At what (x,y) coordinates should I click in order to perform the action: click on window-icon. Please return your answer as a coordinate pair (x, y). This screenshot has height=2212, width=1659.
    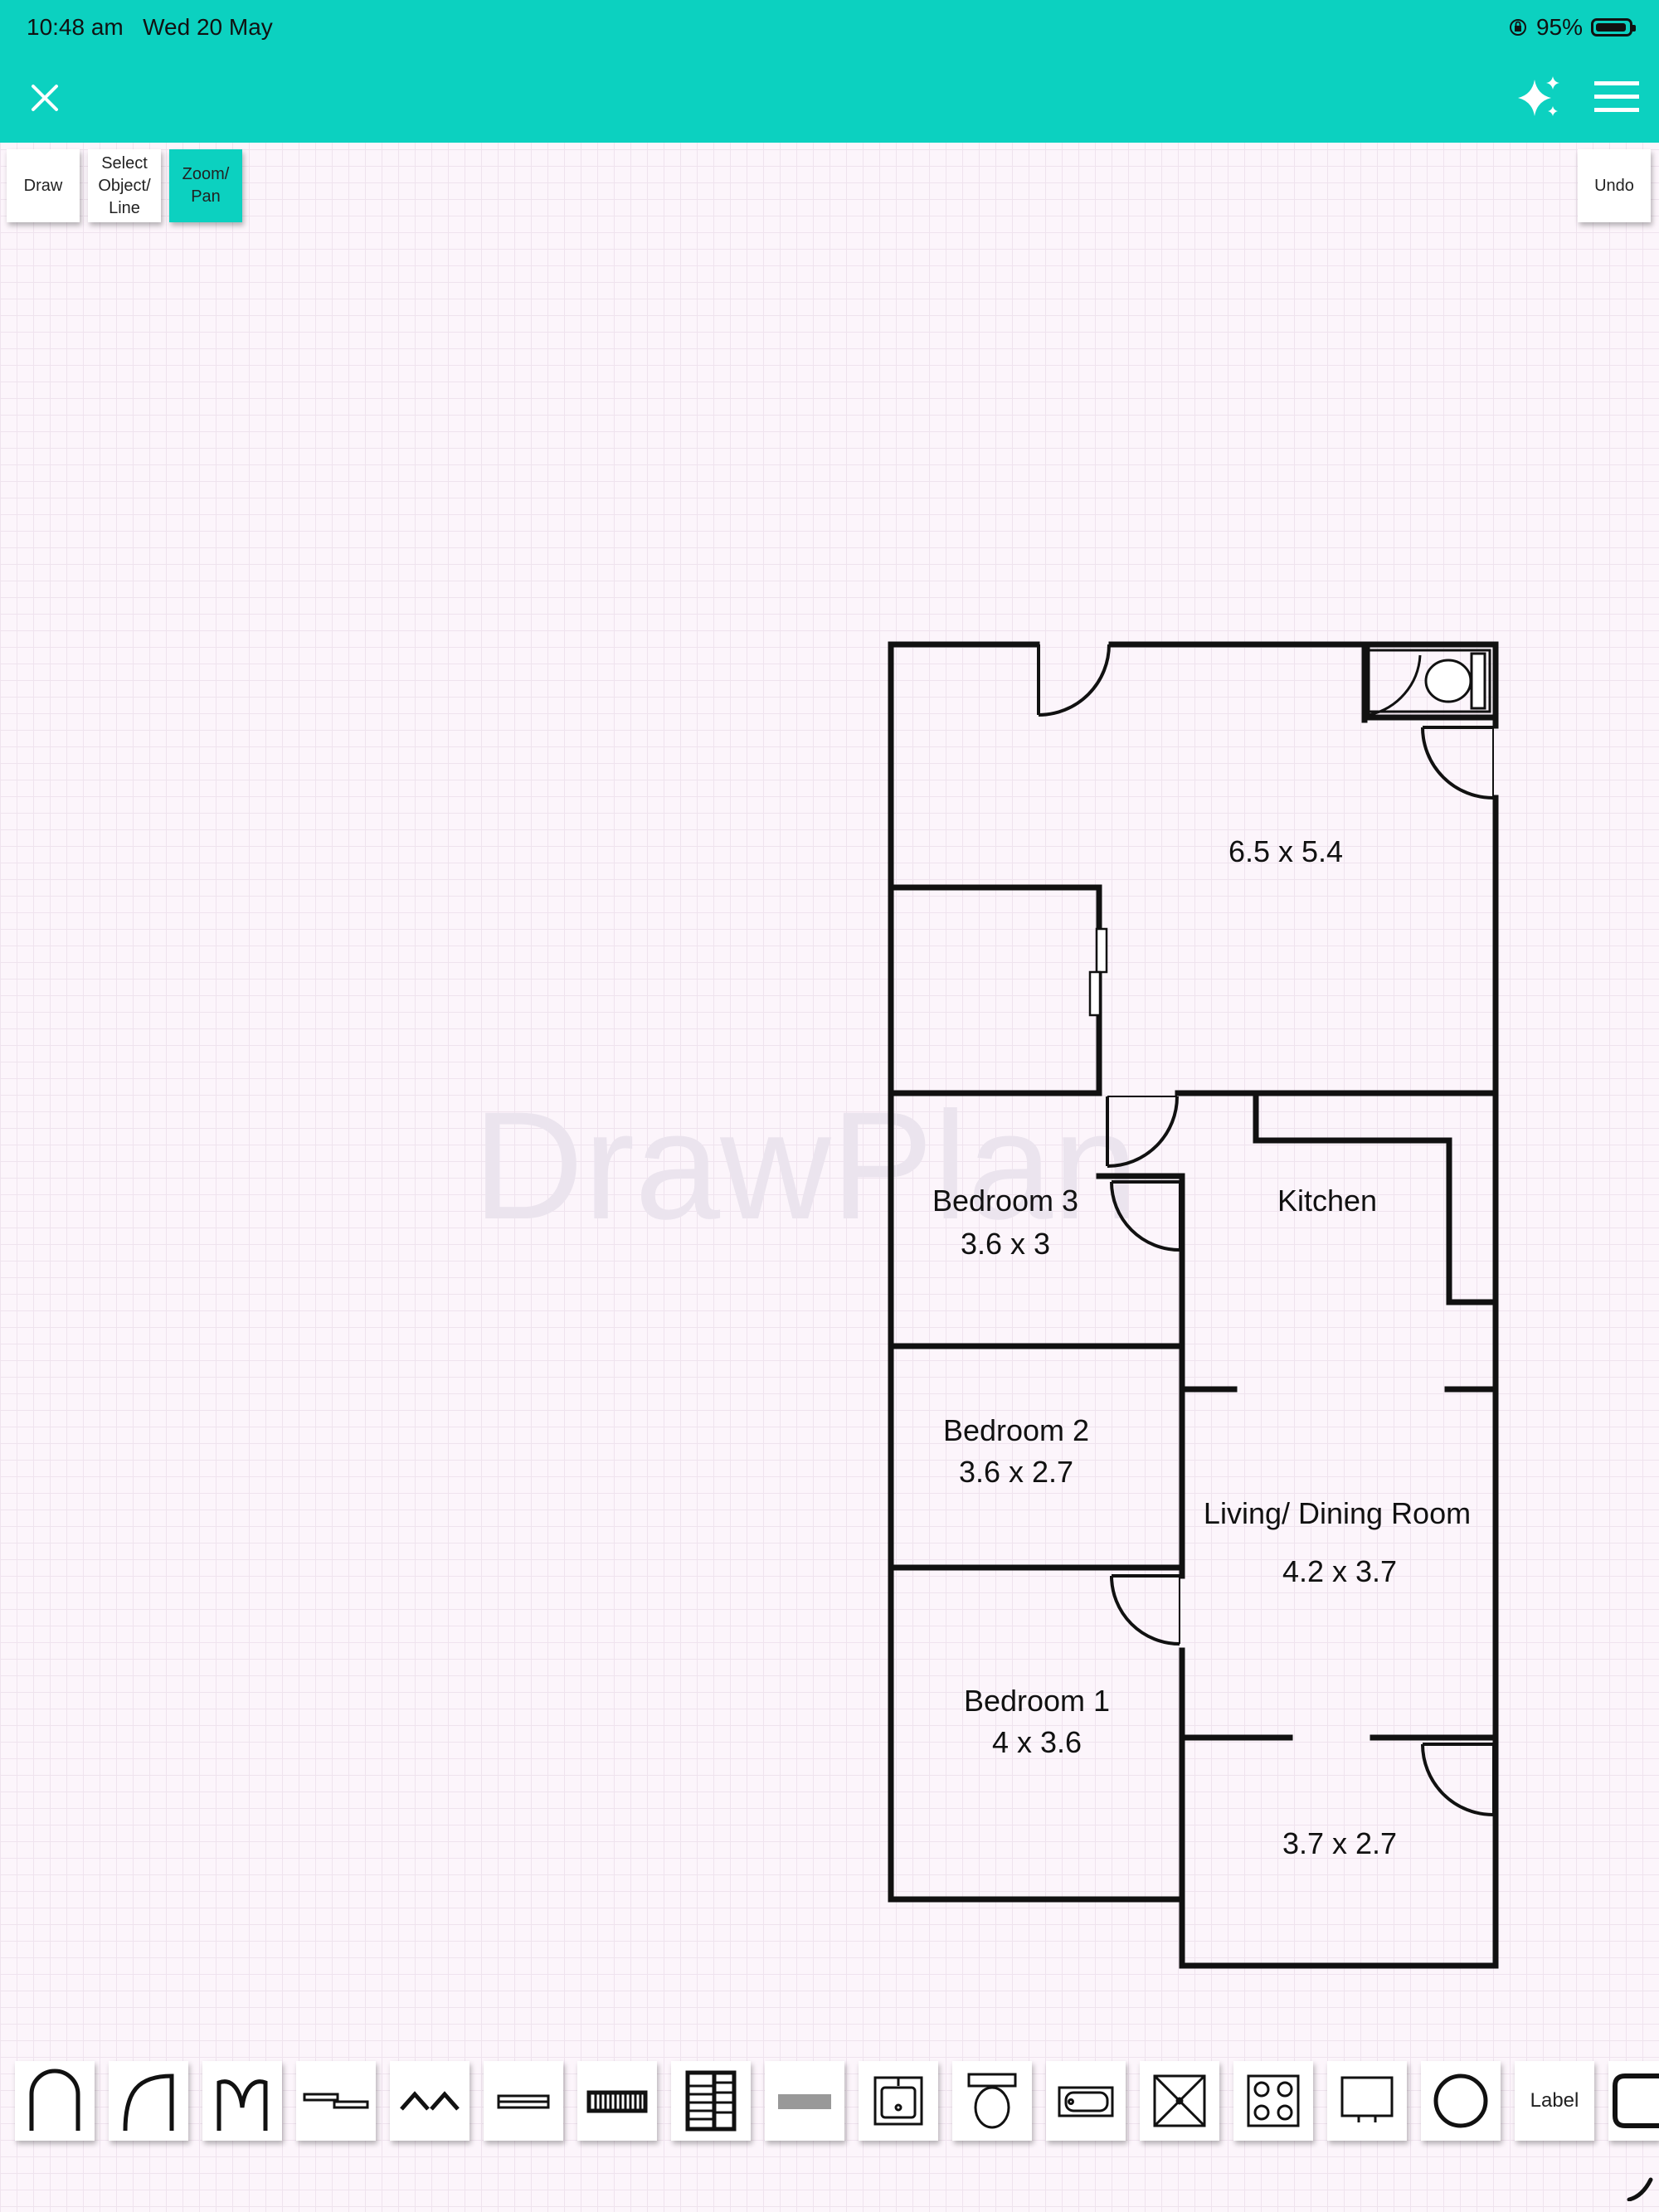
    Looking at the image, I should click on (523, 2102).